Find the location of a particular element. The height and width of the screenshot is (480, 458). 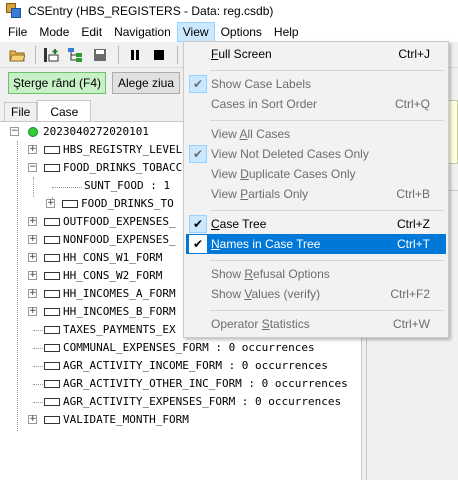

choose-day-button: Alege ziua is located at coordinates (146, 83).